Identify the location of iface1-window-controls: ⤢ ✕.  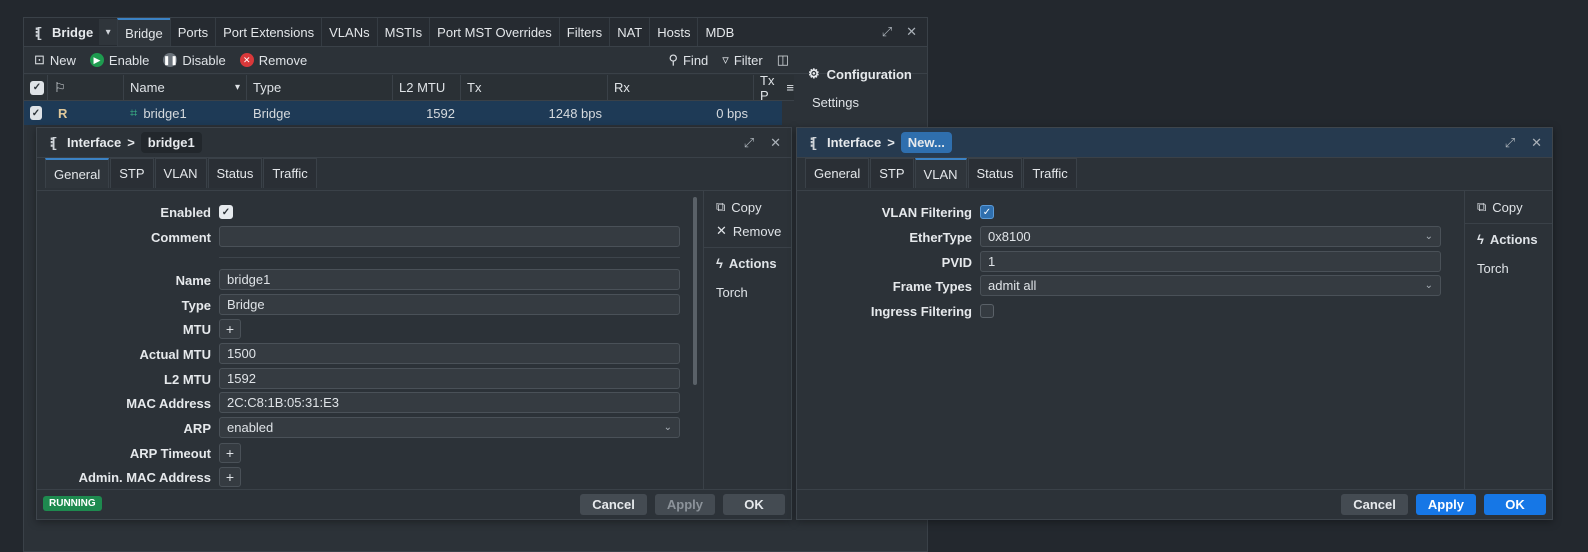
(767, 143).